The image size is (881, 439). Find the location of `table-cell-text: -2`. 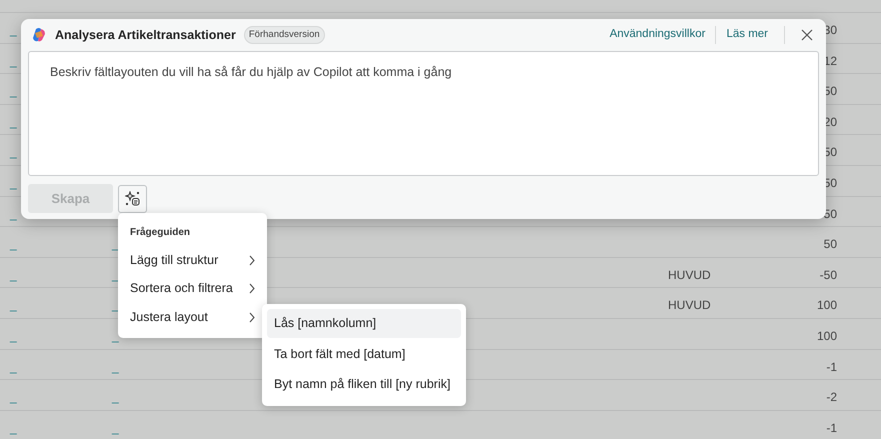

table-cell-text: -2 is located at coordinates (831, 397).